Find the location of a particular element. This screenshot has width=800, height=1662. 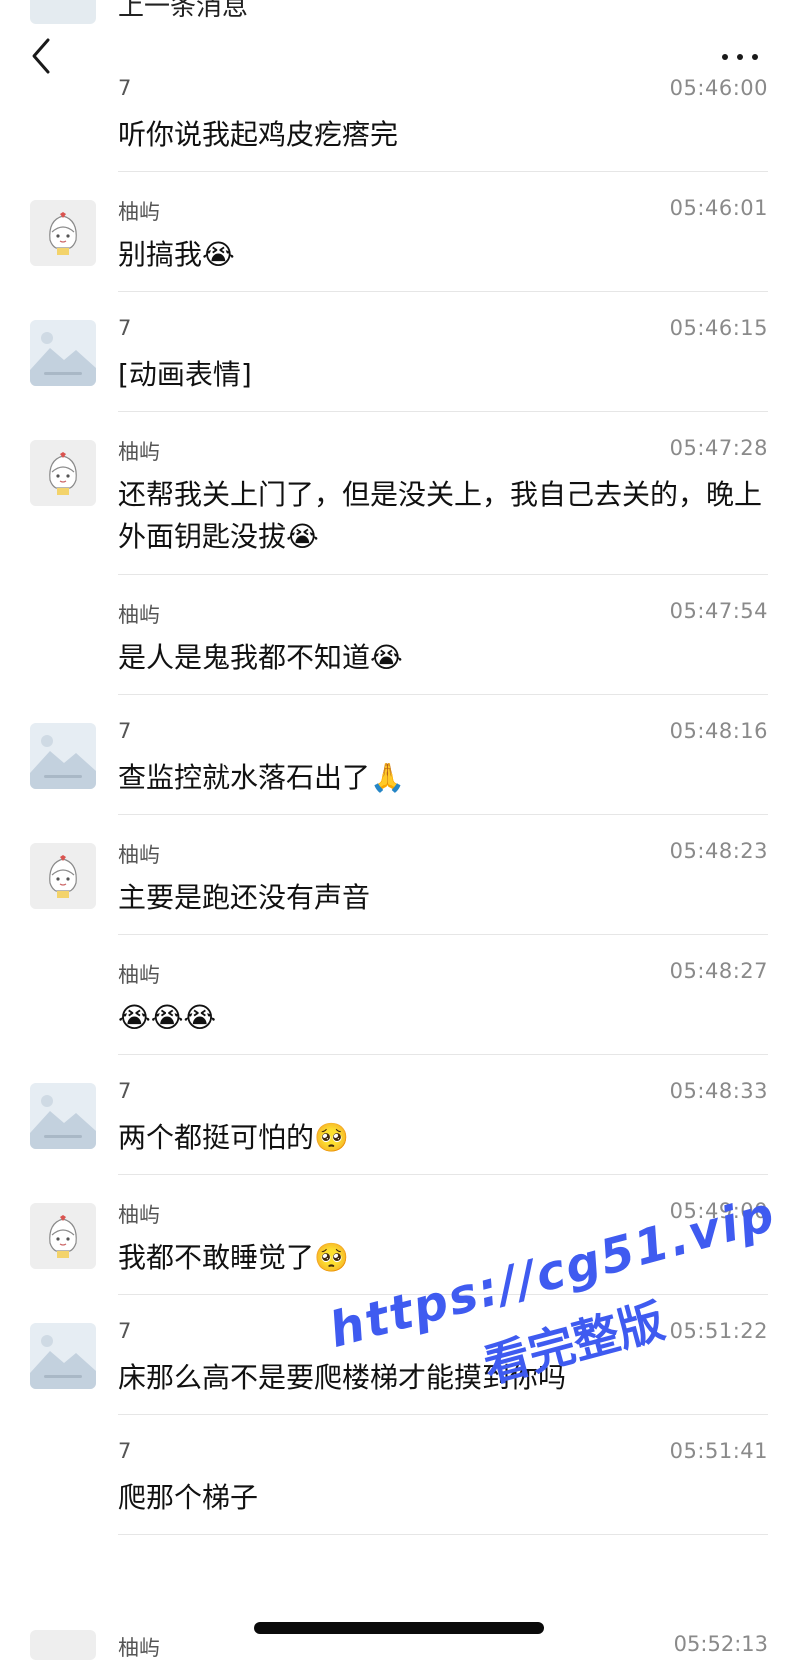

message-item: 柚屿 05:47:54 是人是鬼我都不知道😭 is located at coordinates (400, 635).